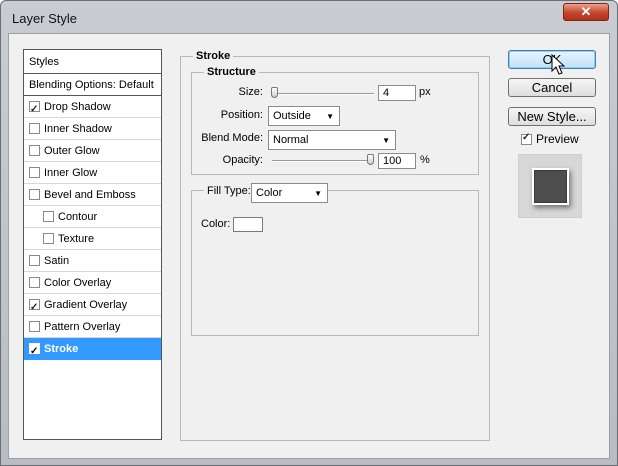 The height and width of the screenshot is (466, 618). Describe the element at coordinates (71, 173) in the screenshot. I see `style-item-label: Inner Glow` at that location.